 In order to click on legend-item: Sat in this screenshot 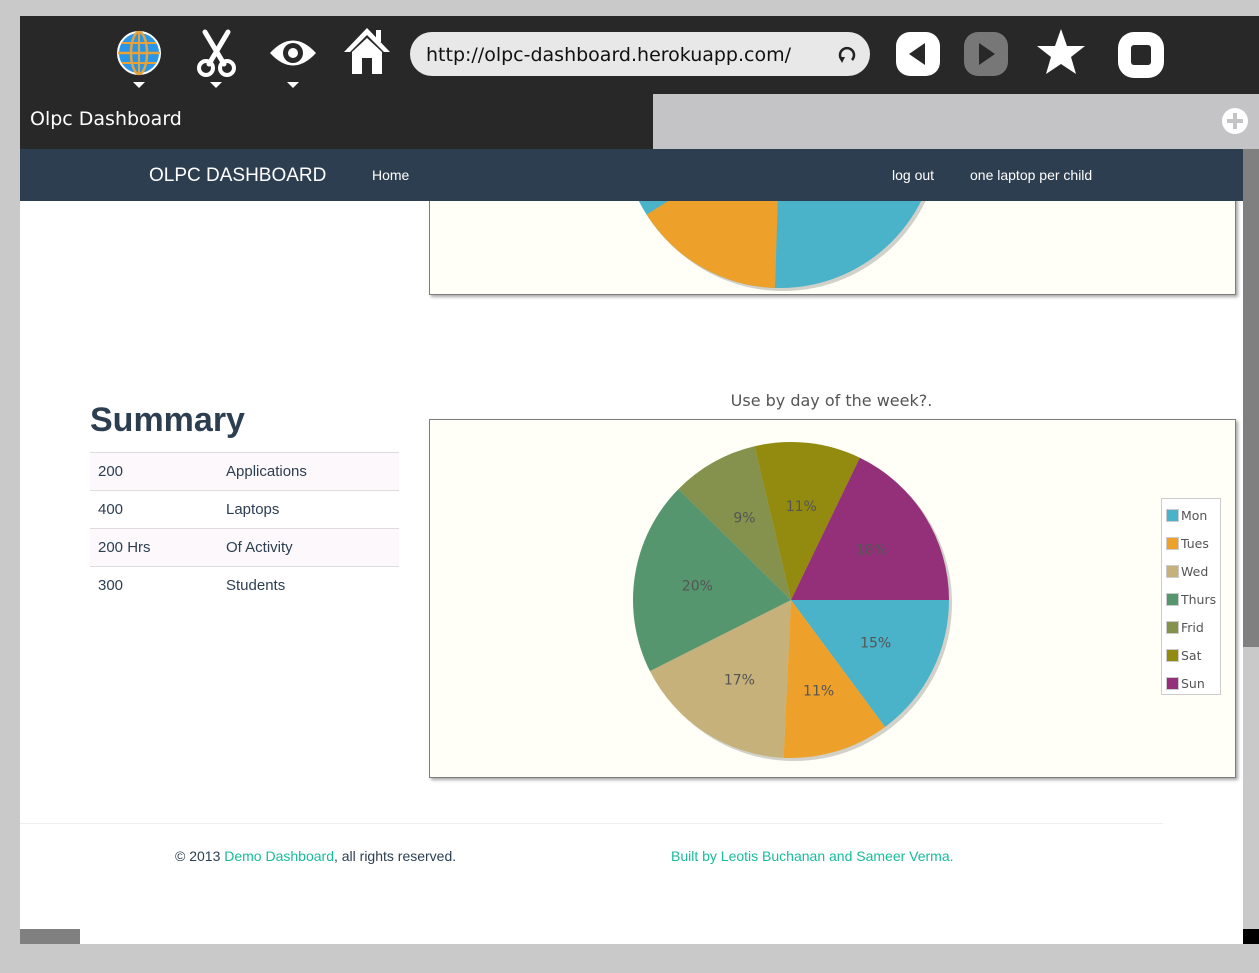, I will do `click(1184, 655)`.